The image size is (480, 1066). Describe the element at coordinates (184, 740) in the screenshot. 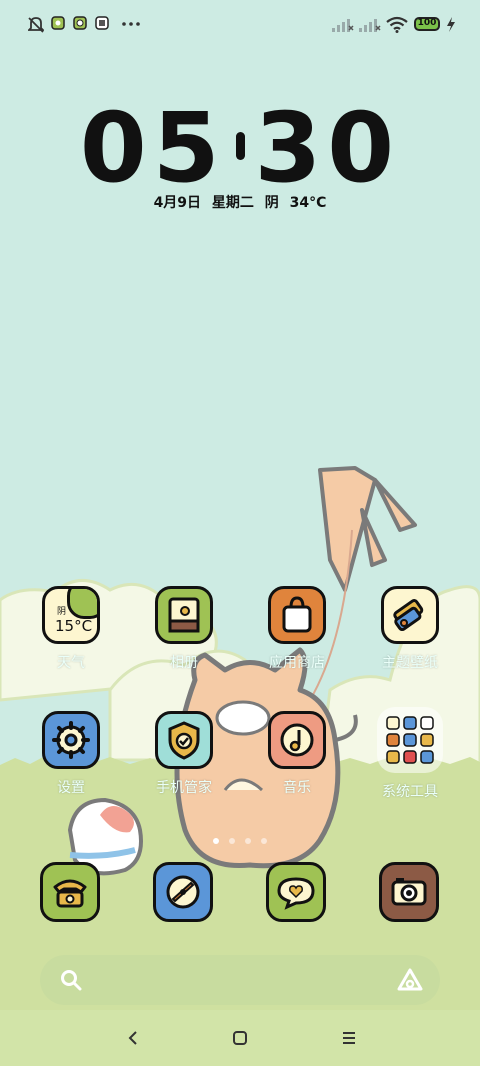

I see `security-shield-icon` at that location.